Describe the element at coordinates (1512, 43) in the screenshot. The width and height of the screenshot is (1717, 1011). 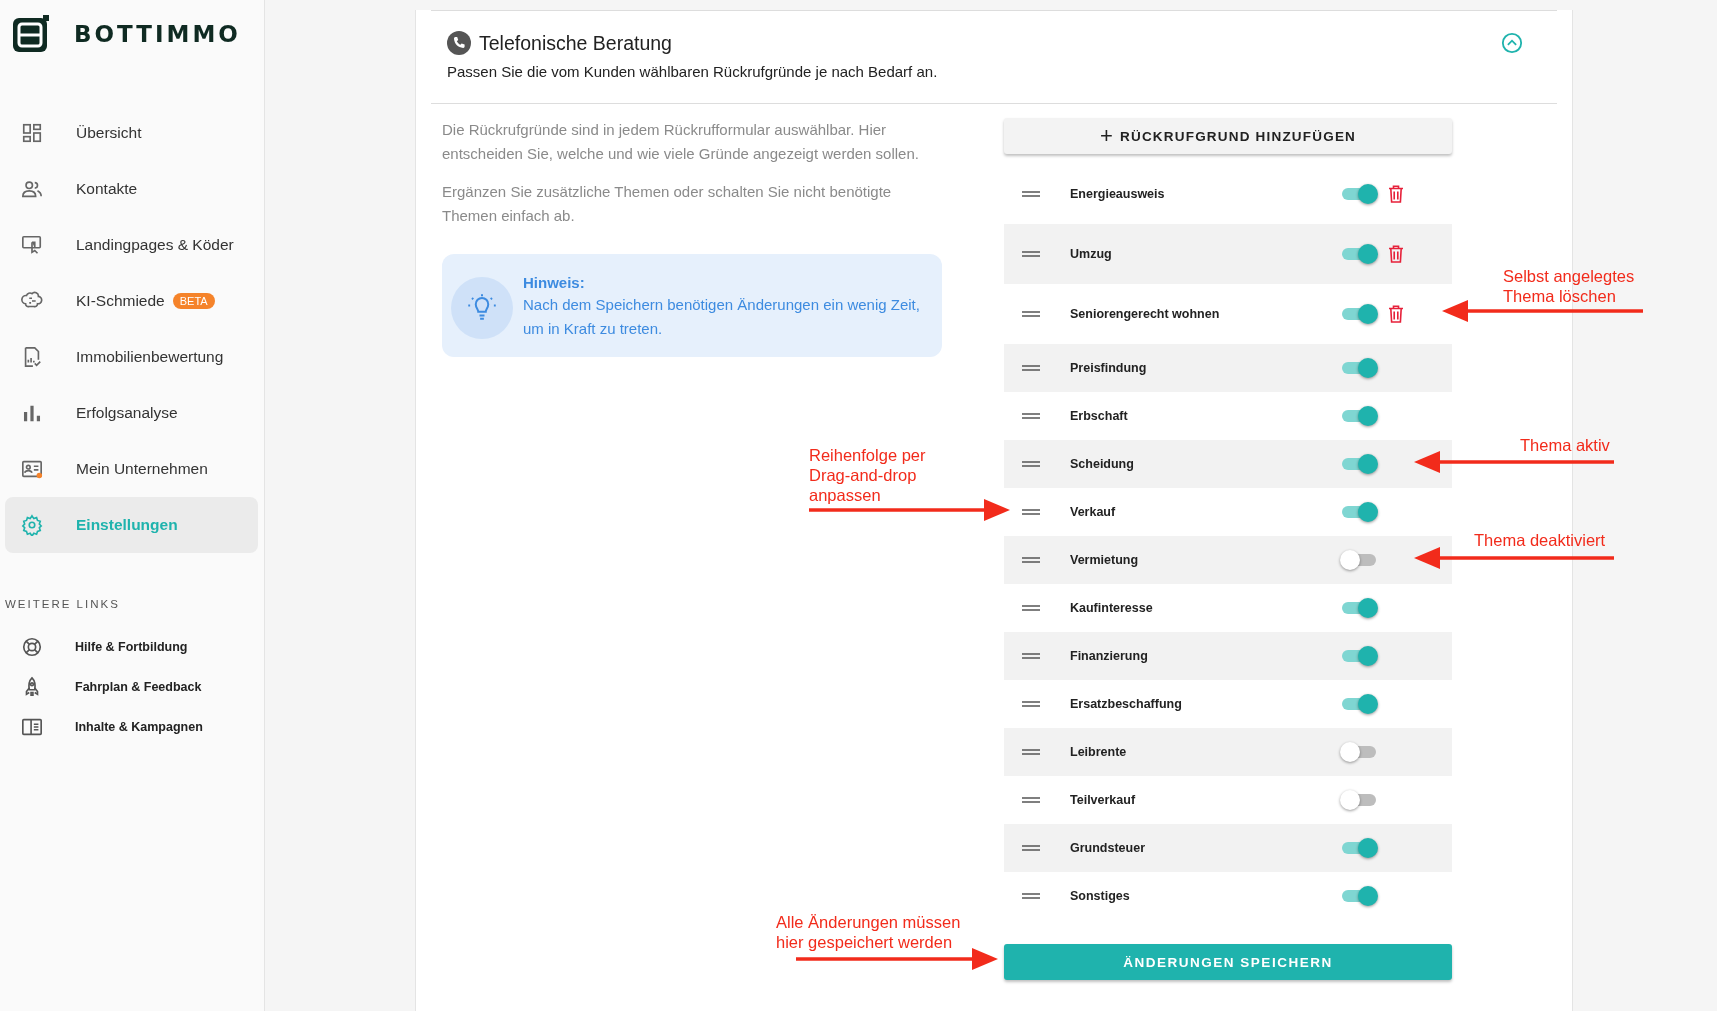
I see `chevron-up-icon` at that location.